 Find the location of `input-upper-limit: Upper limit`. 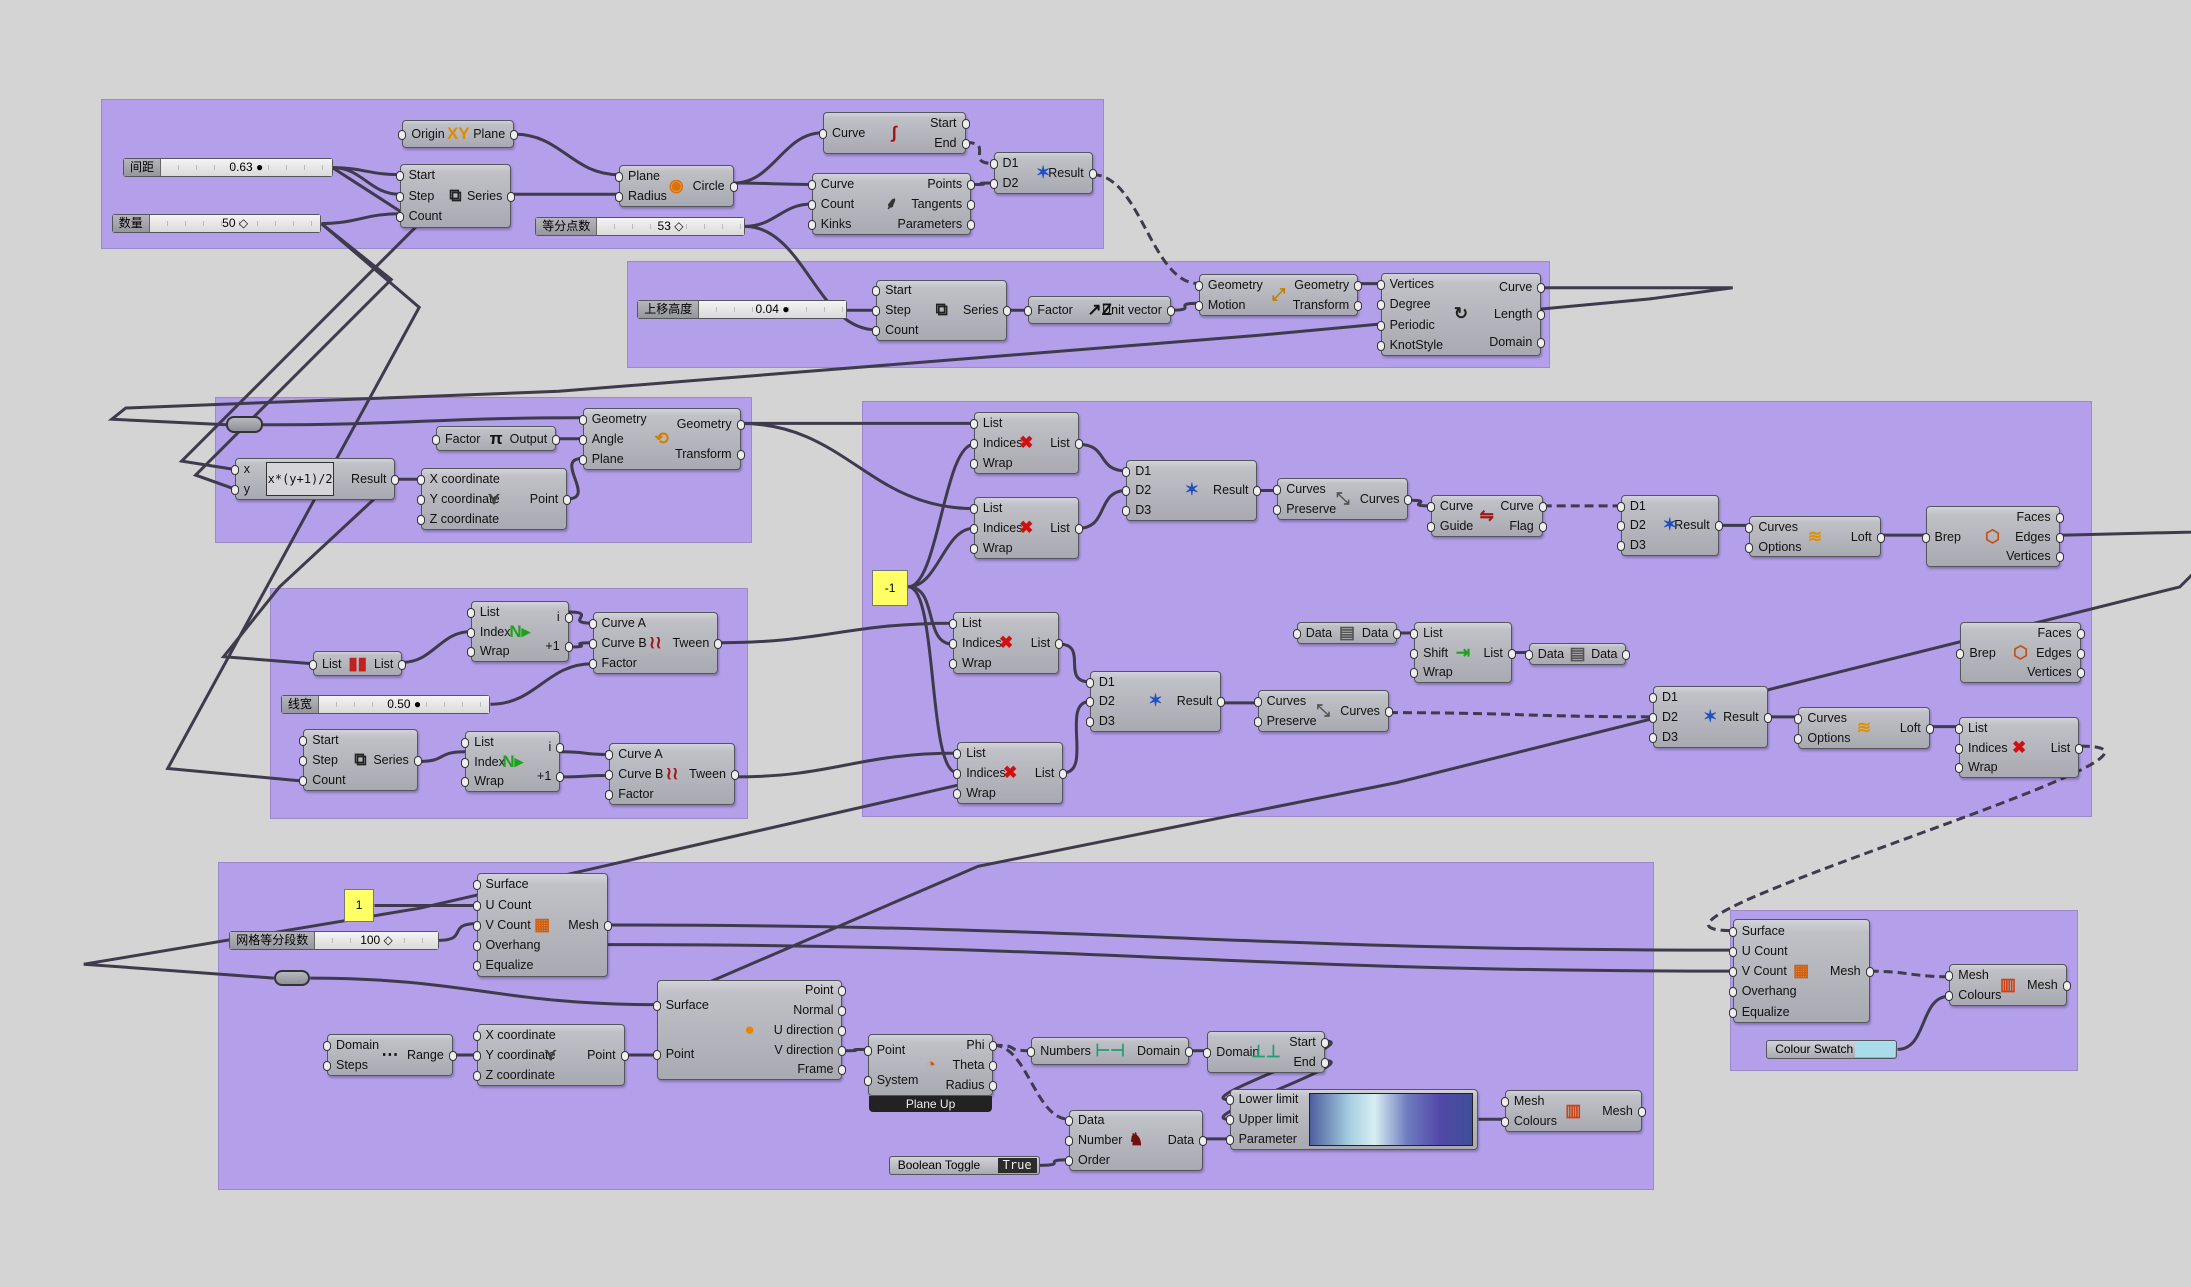

input-upper-limit: Upper limit is located at coordinates (1261, 1119).